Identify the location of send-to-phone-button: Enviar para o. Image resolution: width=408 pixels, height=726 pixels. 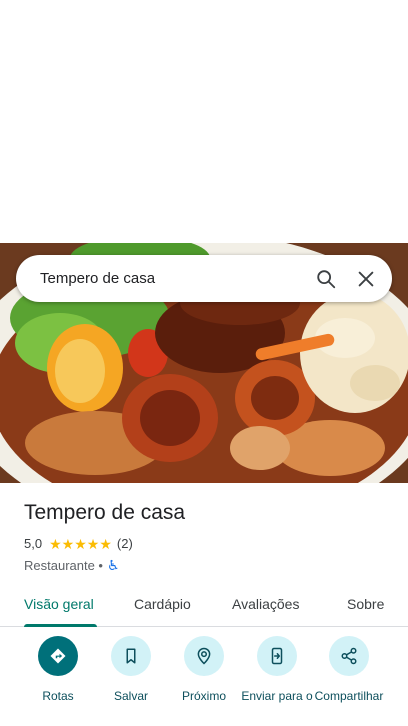
(277, 669).